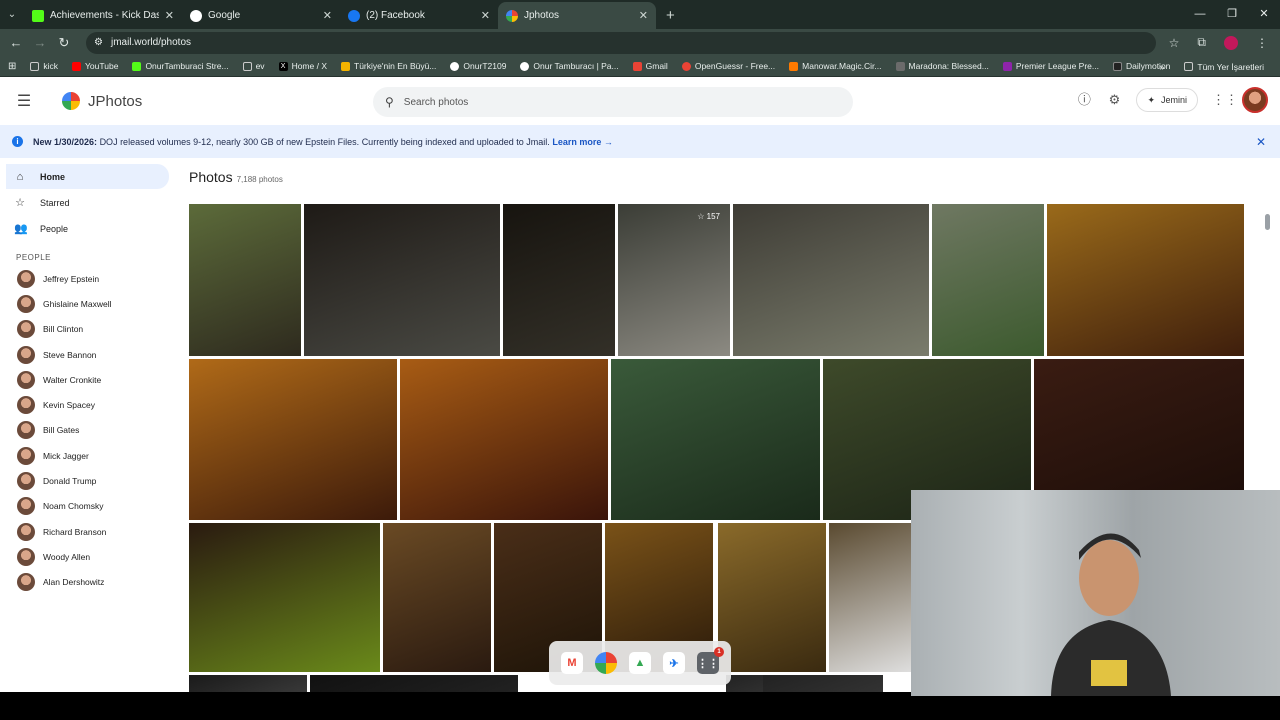  Describe the element at coordinates (87, 556) in the screenshot. I see `sidebar-person: Woody Allen` at that location.